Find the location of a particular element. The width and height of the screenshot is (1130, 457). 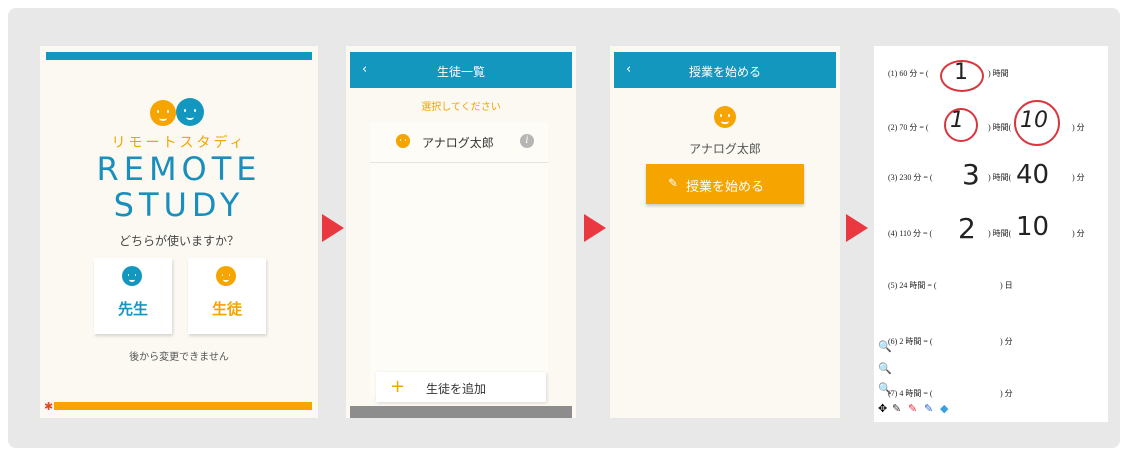

student-label: 生徒 is located at coordinates (226, 309).